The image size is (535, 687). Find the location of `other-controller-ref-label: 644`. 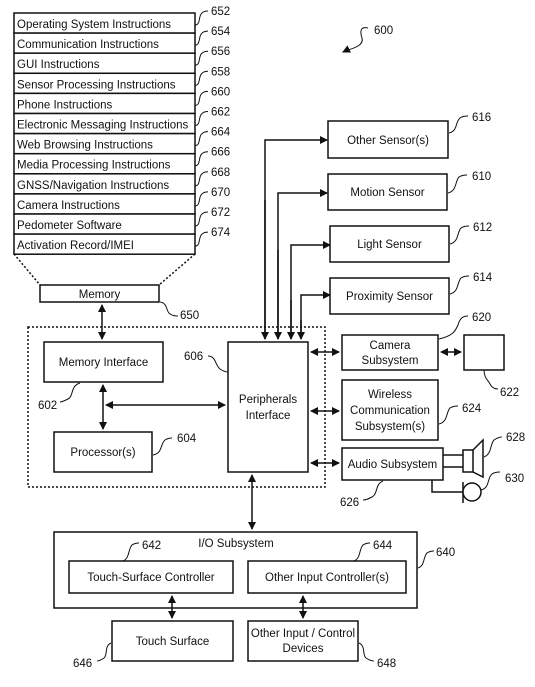

other-controller-ref-label: 644 is located at coordinates (383, 546).